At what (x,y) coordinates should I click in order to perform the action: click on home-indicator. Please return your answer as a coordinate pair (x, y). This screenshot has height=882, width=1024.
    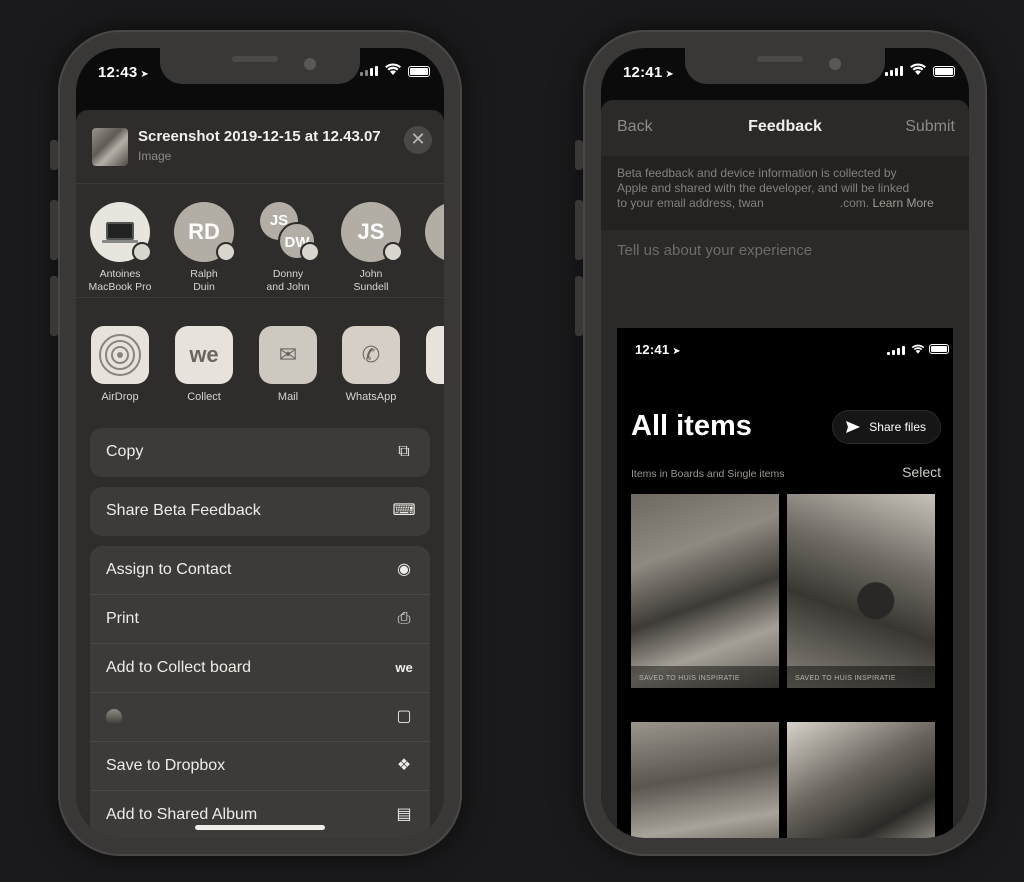
    Looking at the image, I should click on (260, 827).